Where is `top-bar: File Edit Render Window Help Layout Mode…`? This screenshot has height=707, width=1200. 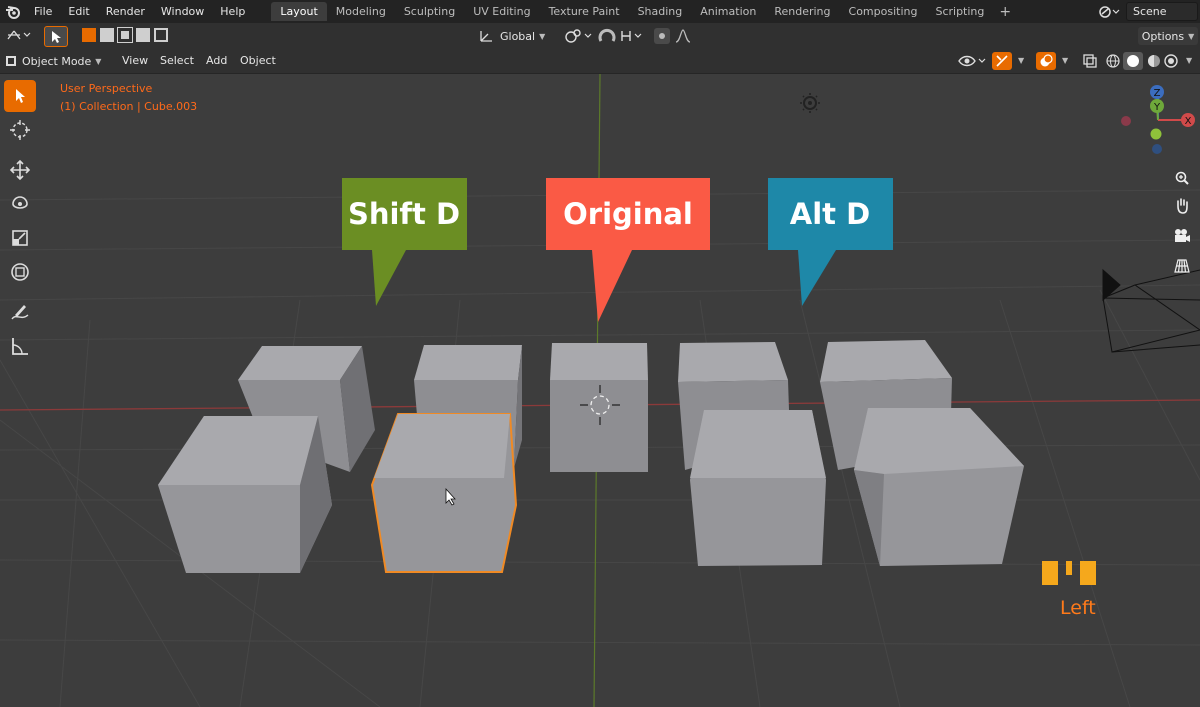 top-bar: File Edit Render Window Help Layout Mode… is located at coordinates (600, 11).